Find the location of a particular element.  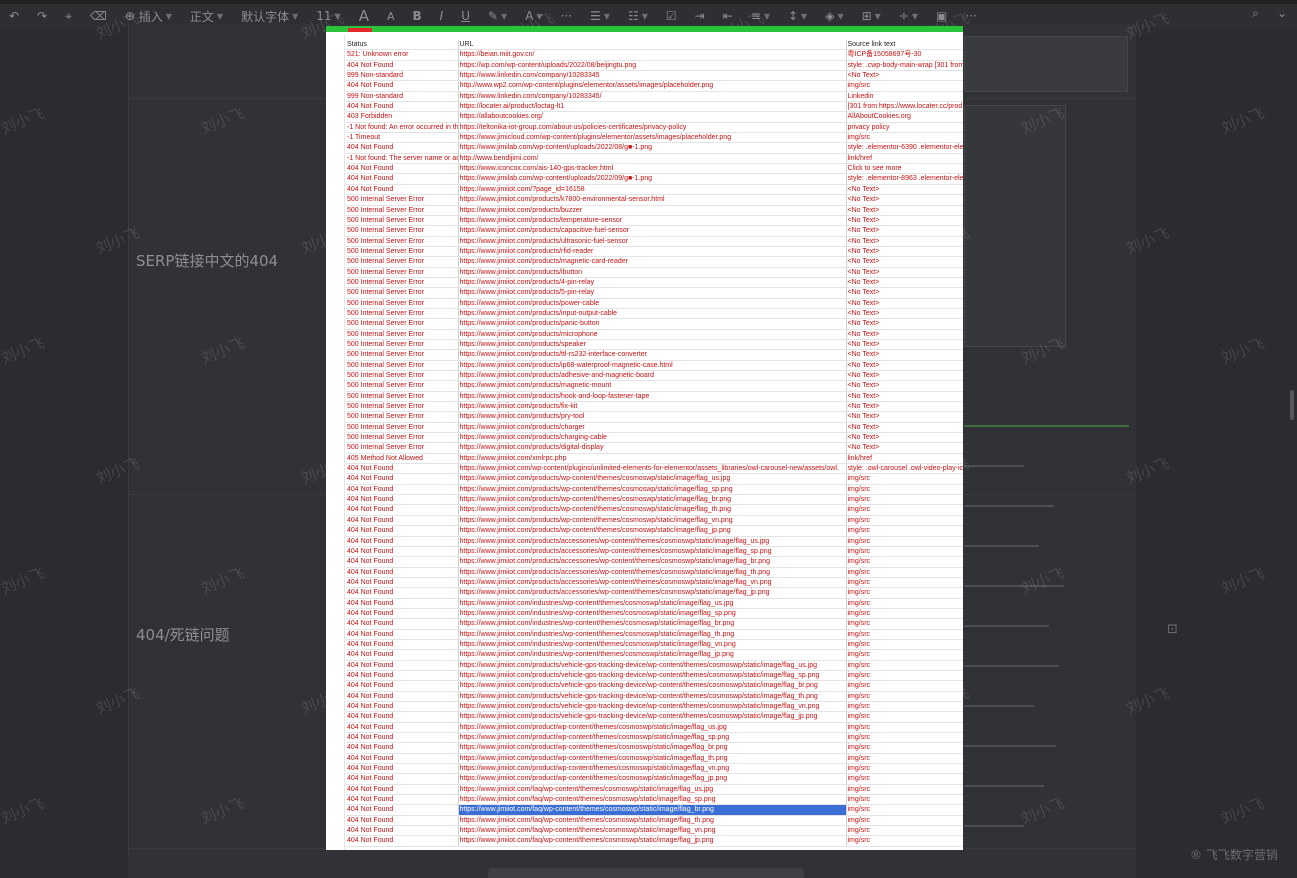

more-button: ··· is located at coordinates (566, 16).